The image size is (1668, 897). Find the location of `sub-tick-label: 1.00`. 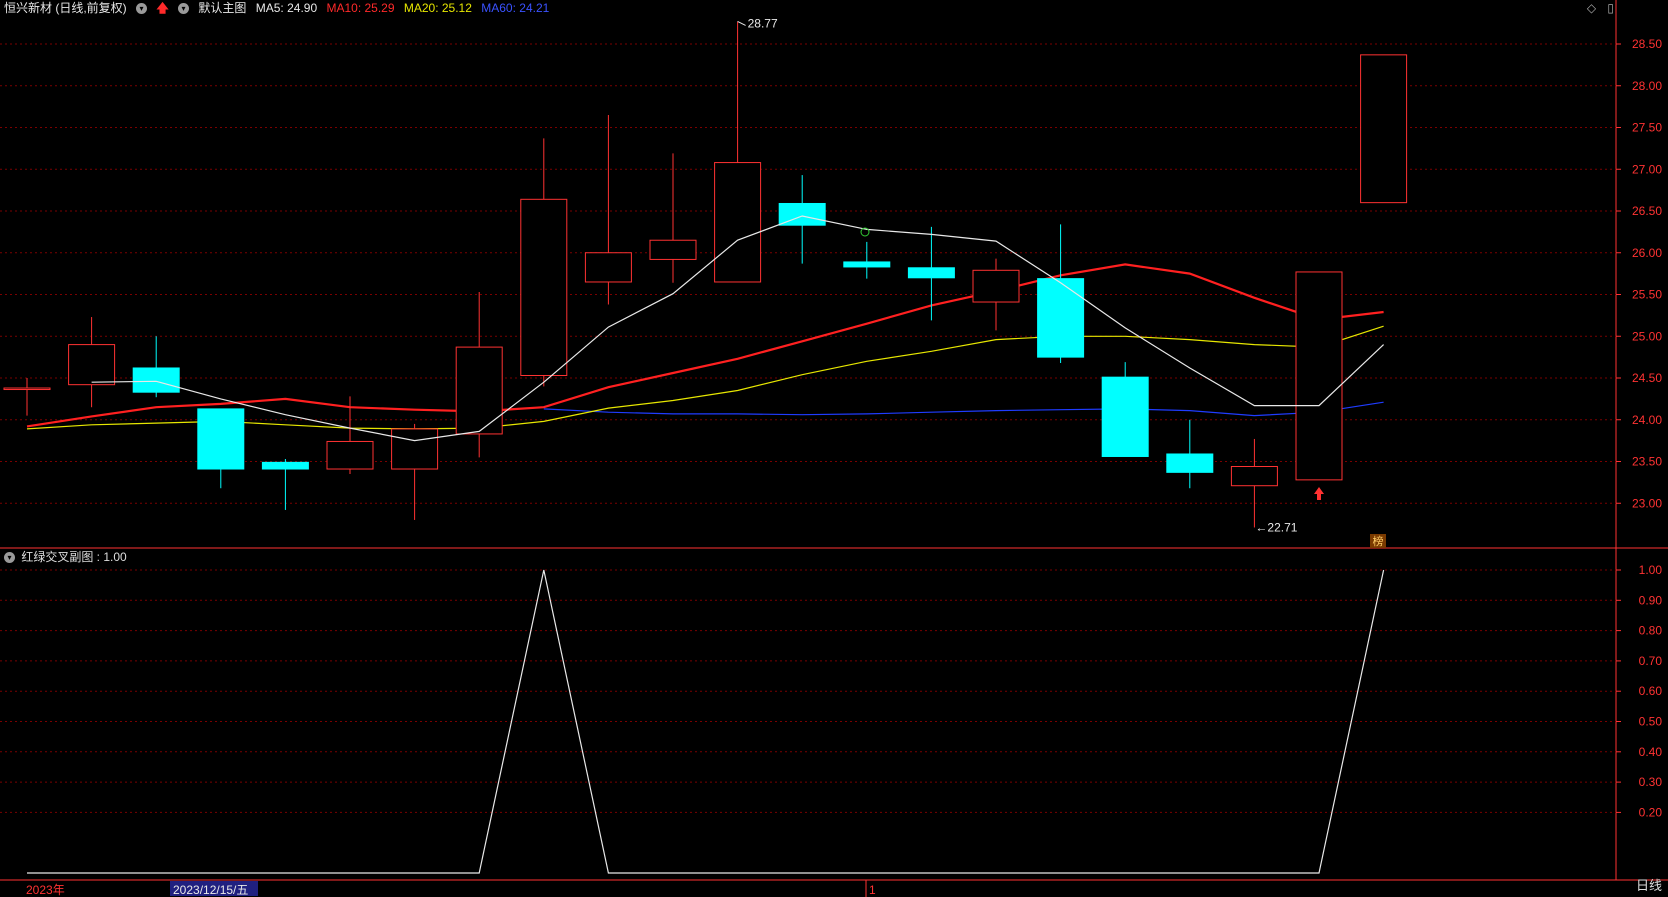

sub-tick-label: 1.00 is located at coordinates (1651, 570).